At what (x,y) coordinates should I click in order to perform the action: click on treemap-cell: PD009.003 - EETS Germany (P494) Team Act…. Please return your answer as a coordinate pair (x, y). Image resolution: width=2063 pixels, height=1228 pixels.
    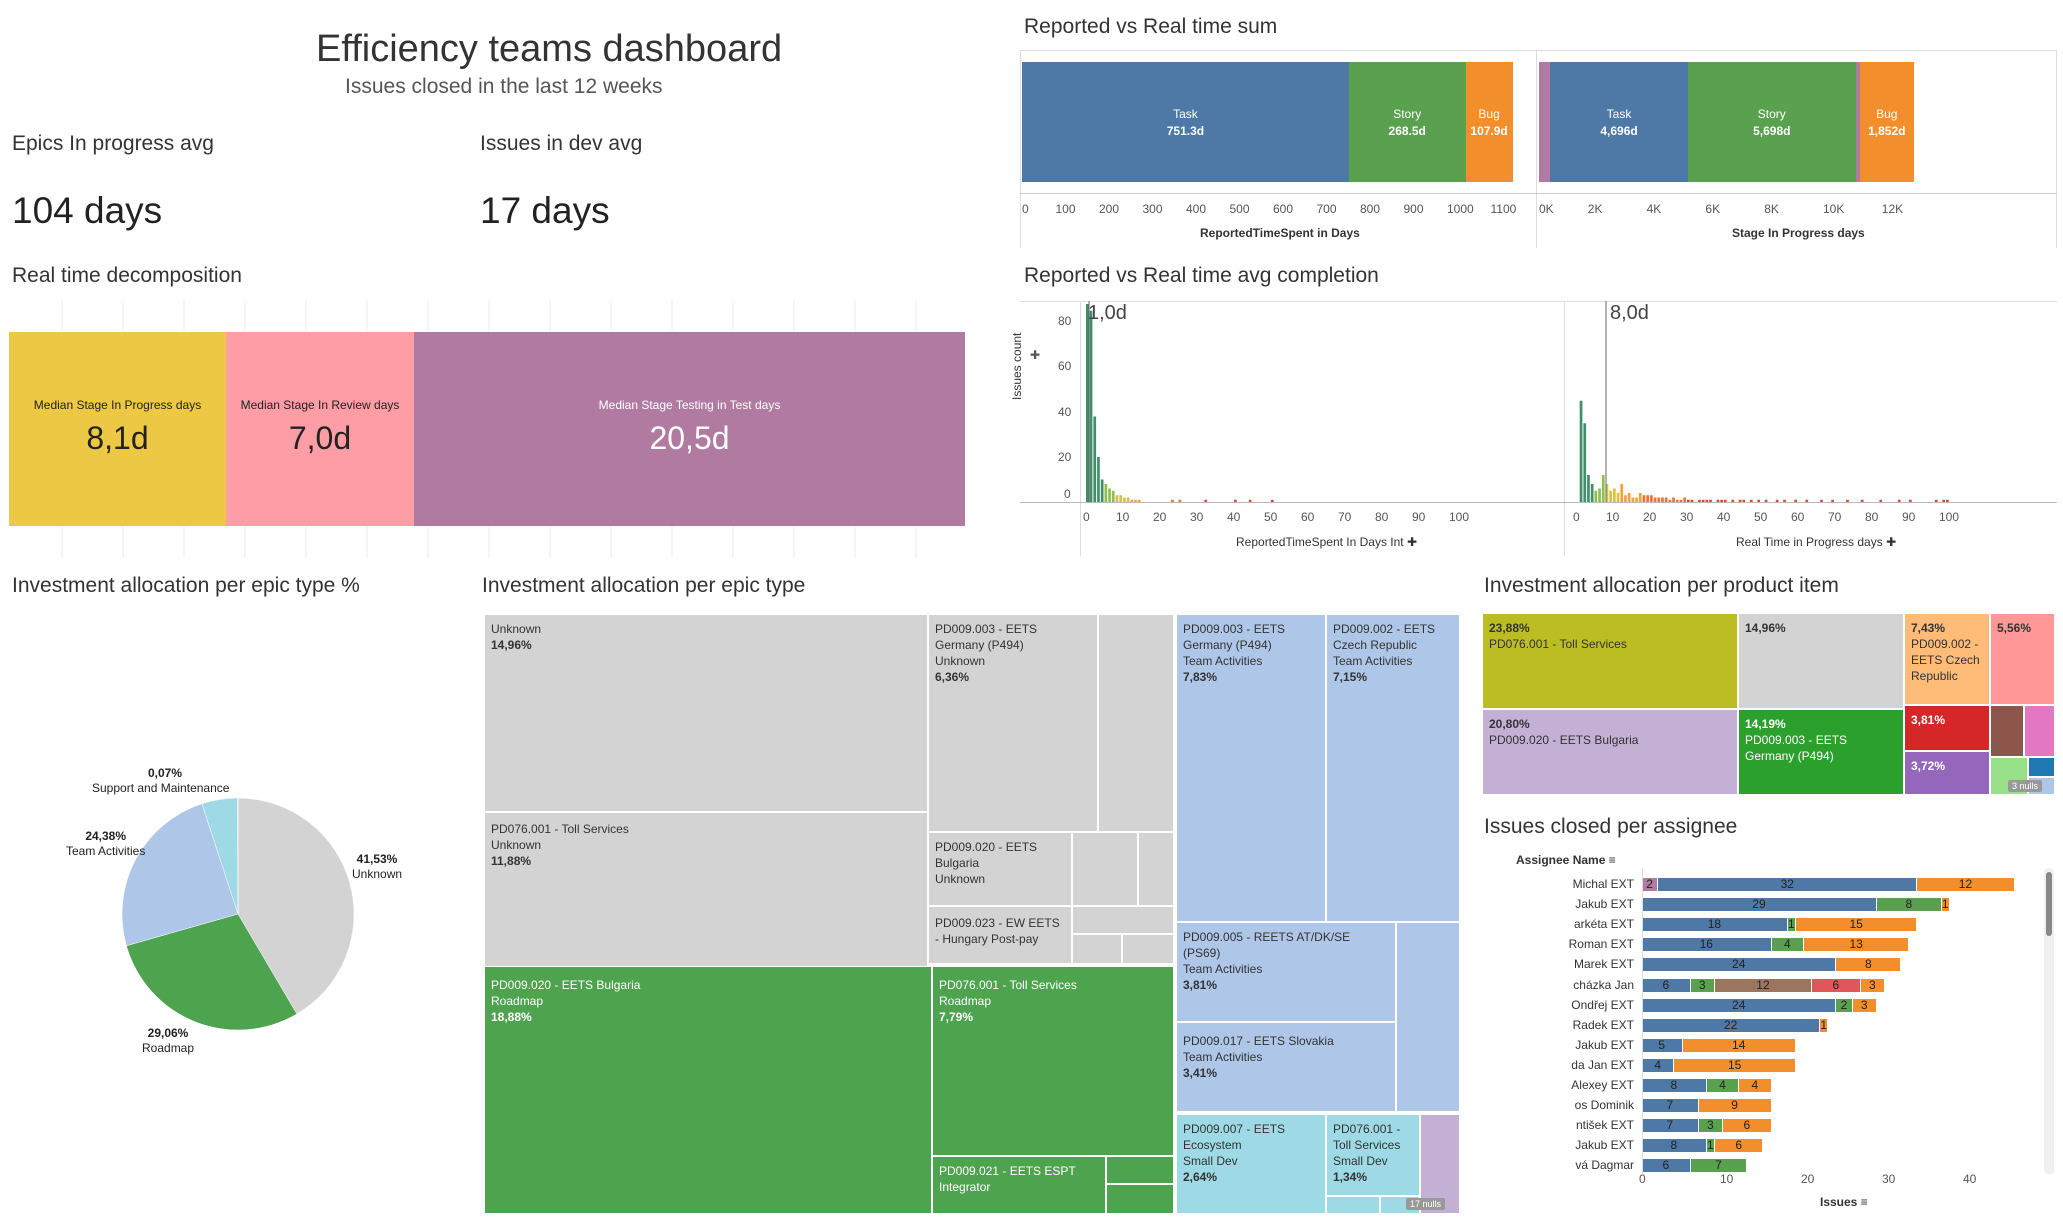
    Looking at the image, I should click on (1251, 768).